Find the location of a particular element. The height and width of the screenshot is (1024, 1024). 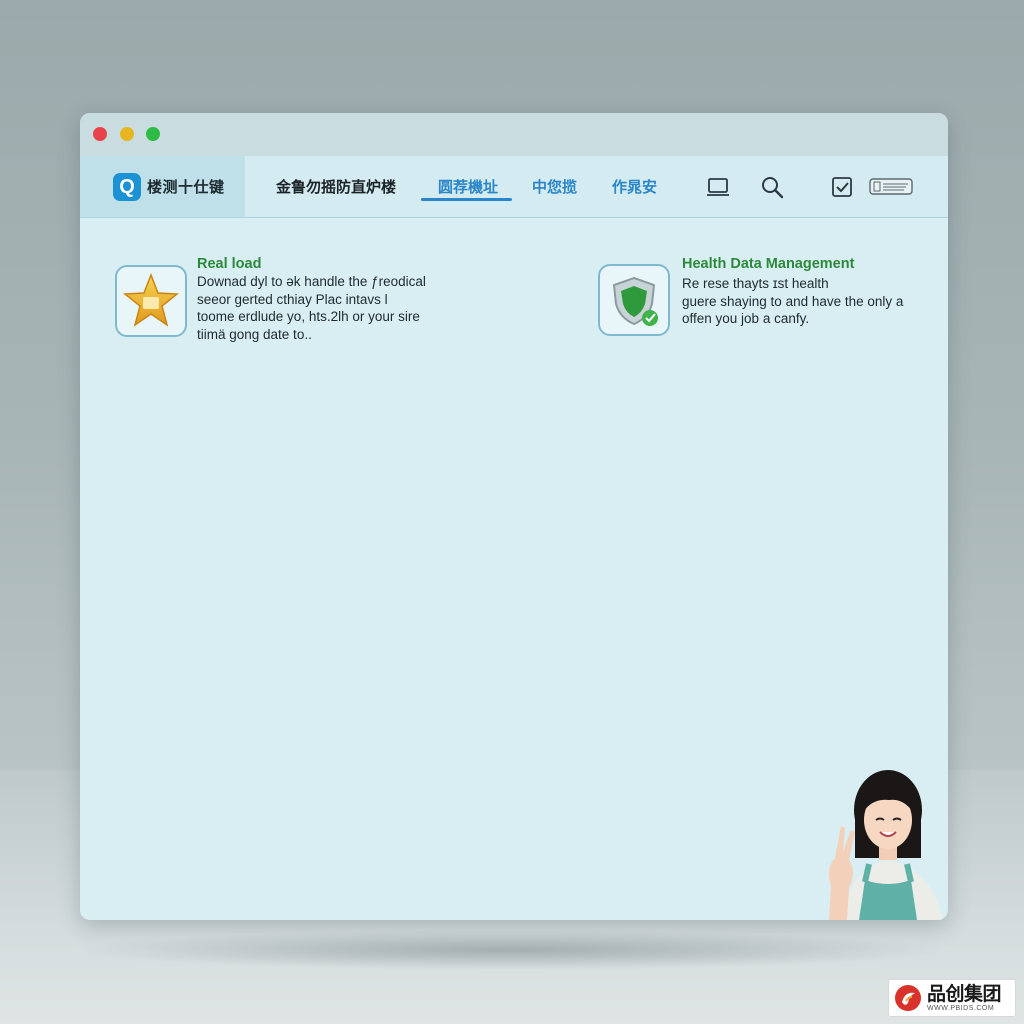

watermark-logo: 品创集团 WWW.PBIDS.COM is located at coordinates (952, 998).